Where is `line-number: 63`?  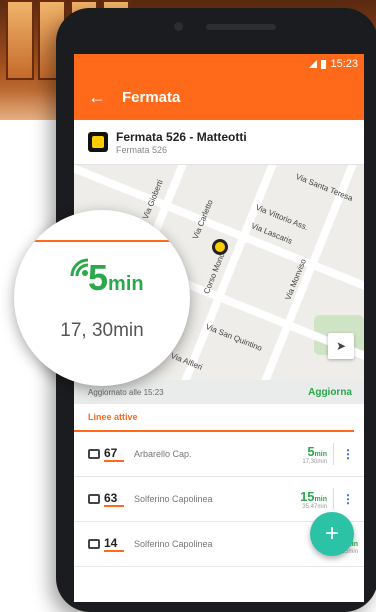 line-number: 63 is located at coordinates (114, 499).